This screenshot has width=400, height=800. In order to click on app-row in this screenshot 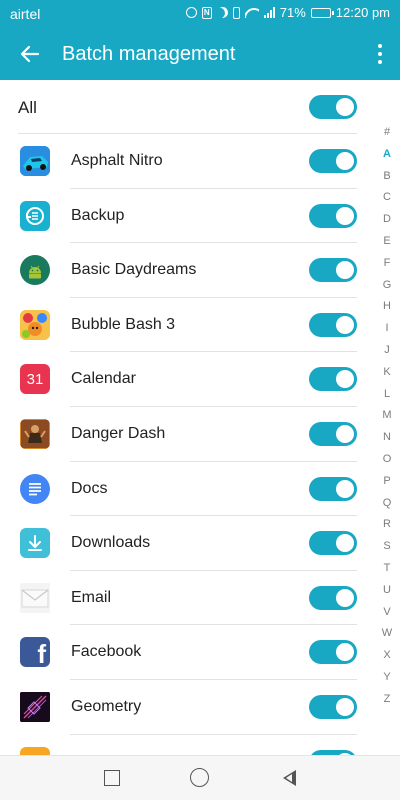, I will do `click(187, 745)`.